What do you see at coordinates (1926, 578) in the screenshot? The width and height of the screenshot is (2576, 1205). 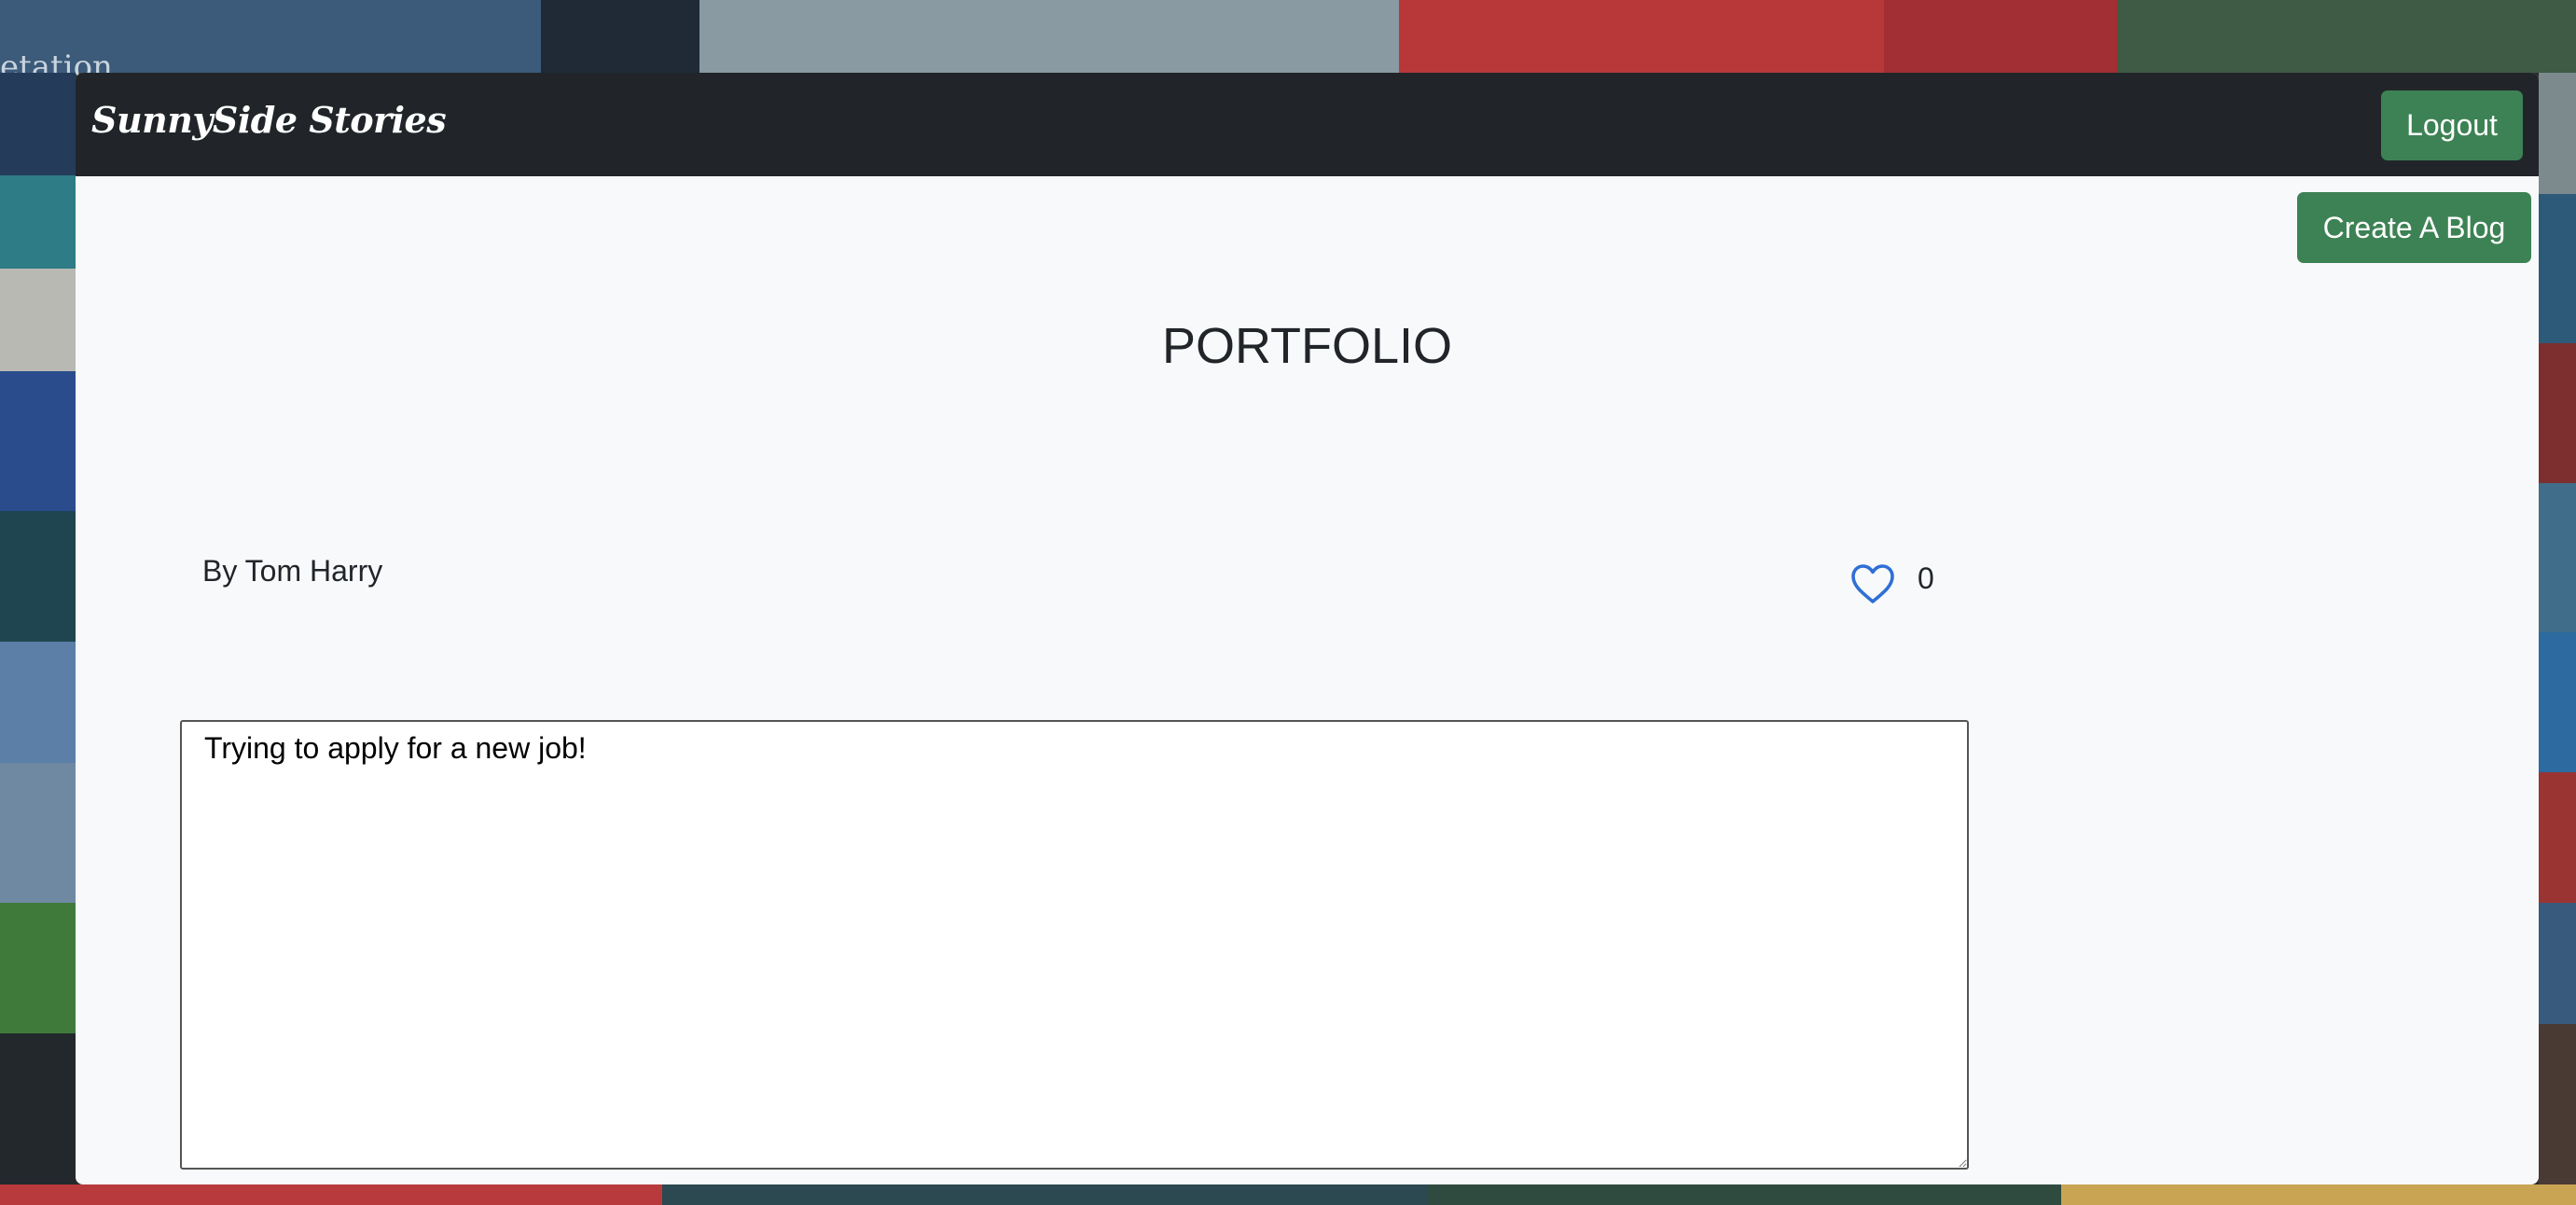 I see `like-count: 0` at bounding box center [1926, 578].